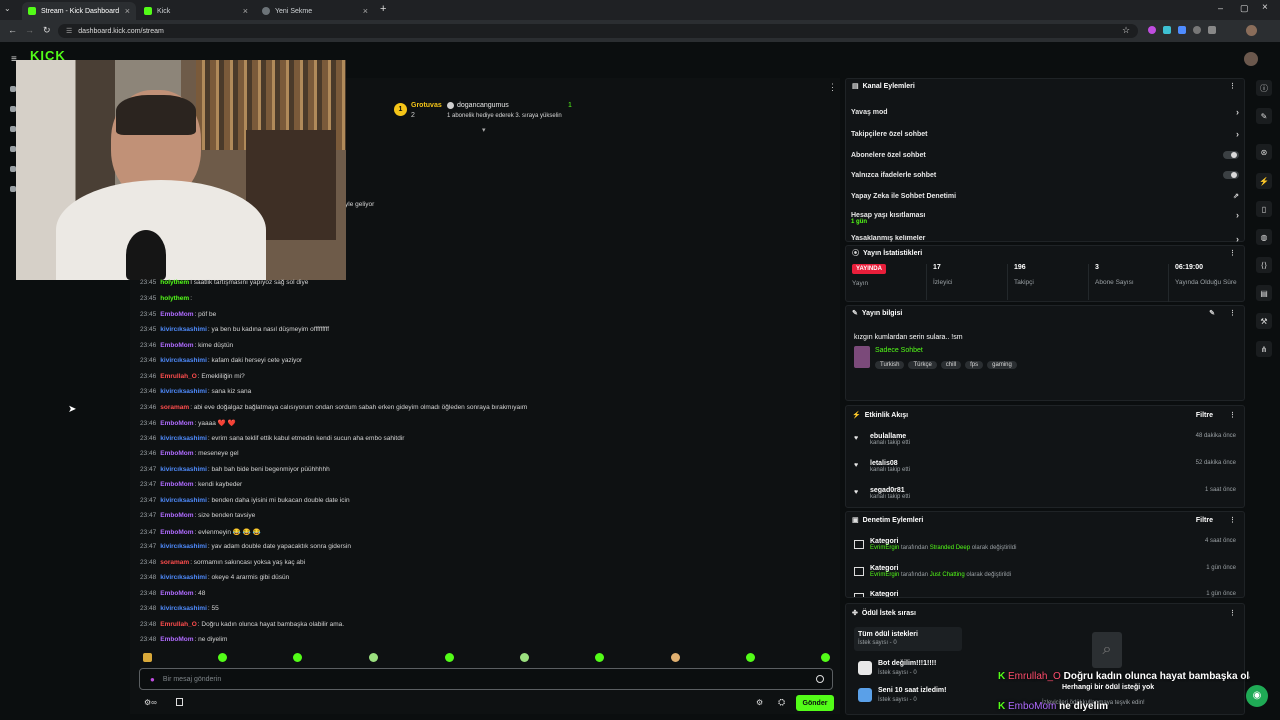  I want to click on chat-tools-icon: ⚙∞, so click(150, 702).